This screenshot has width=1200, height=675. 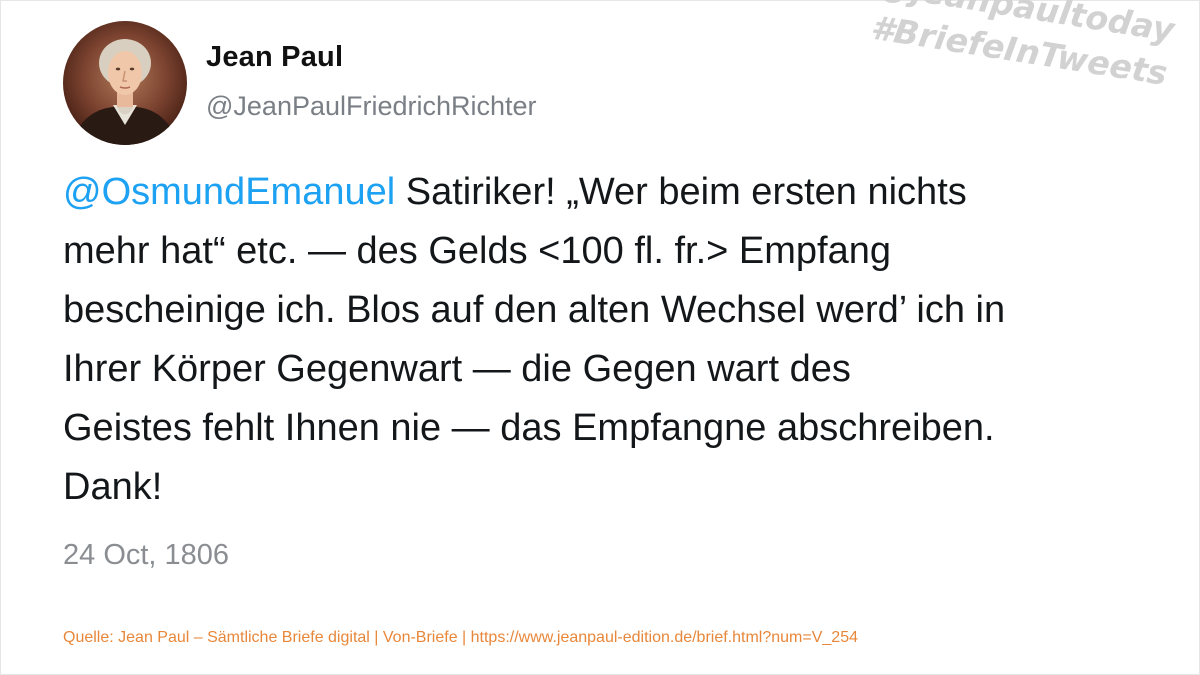 I want to click on author-handle: @JeanPaulFriedrichRichter, so click(x=371, y=106).